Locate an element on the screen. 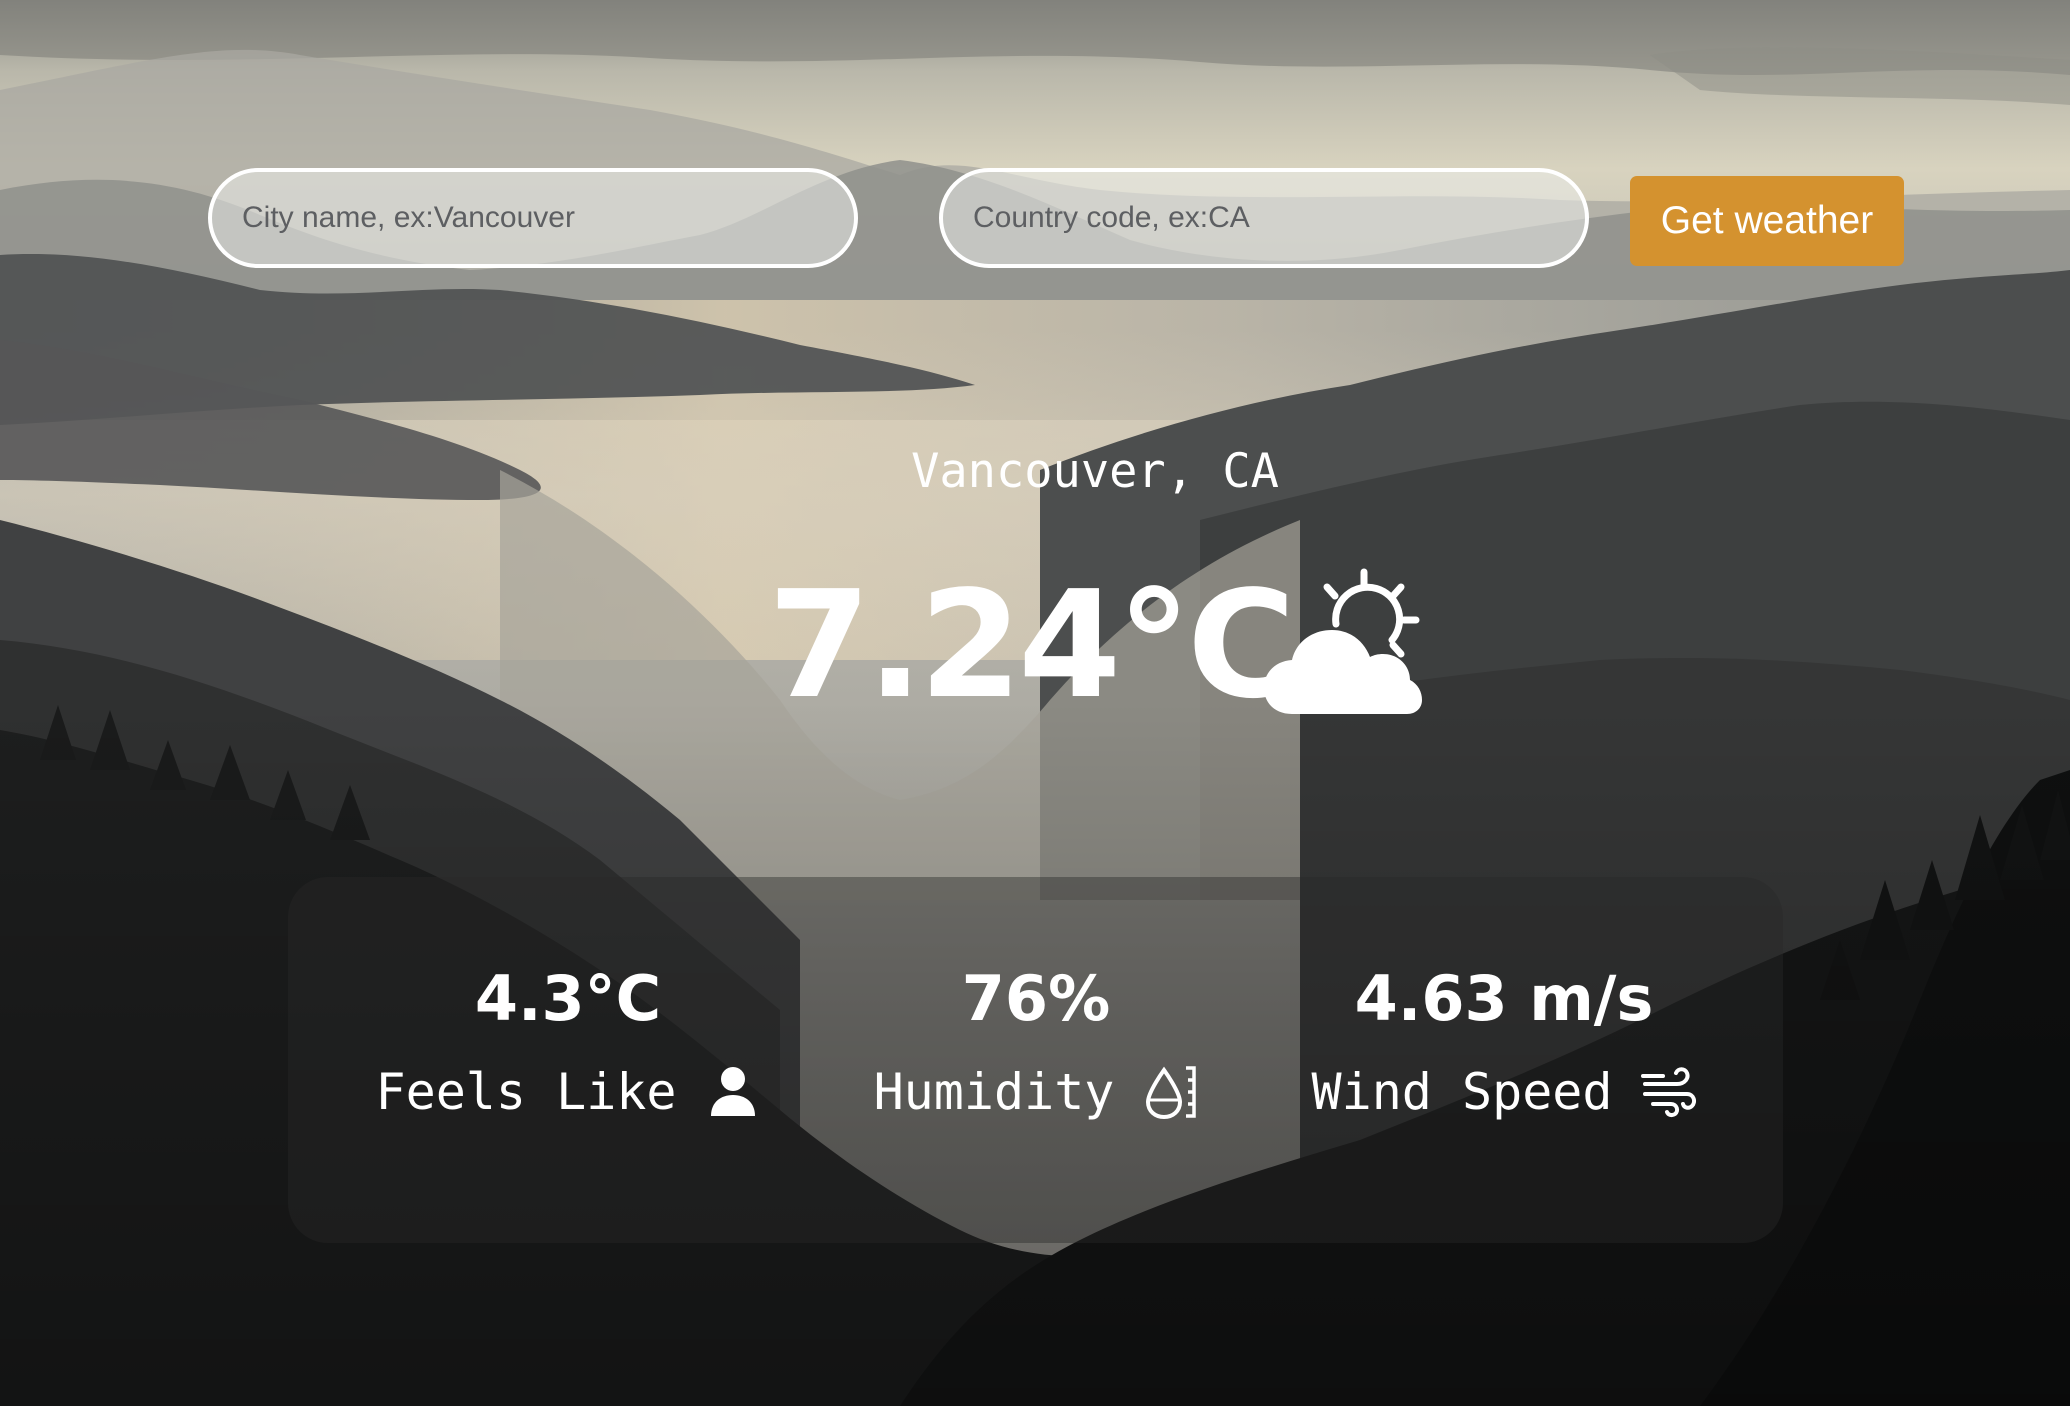 Image resolution: width=2070 pixels, height=1406 pixels. country-code-input is located at coordinates (1264, 218).